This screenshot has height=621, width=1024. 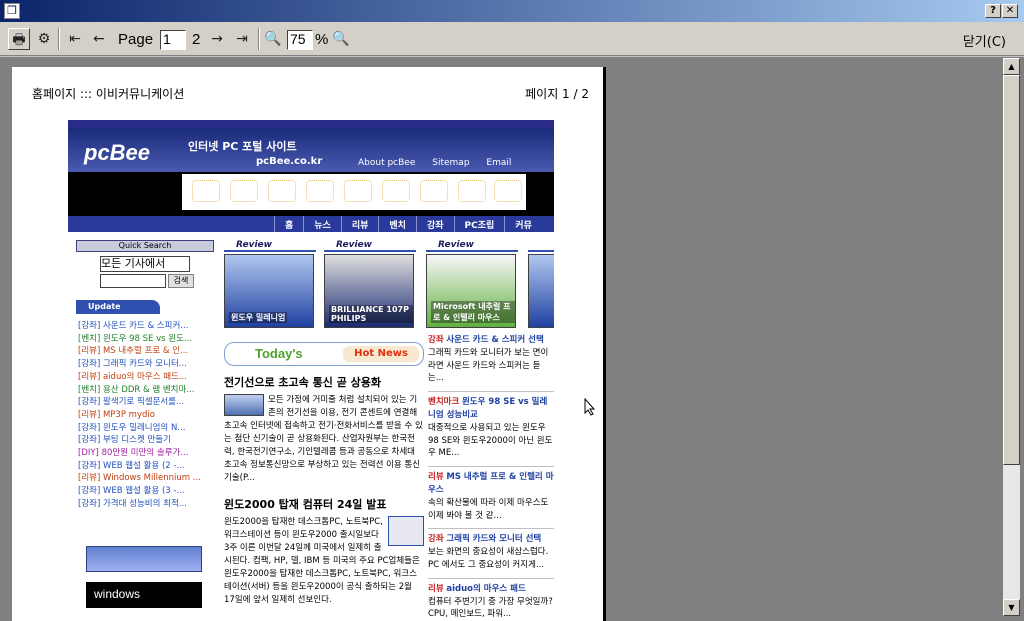 I want to click on update-item: [리뷰] MP3P mydio, so click(x=146, y=415).